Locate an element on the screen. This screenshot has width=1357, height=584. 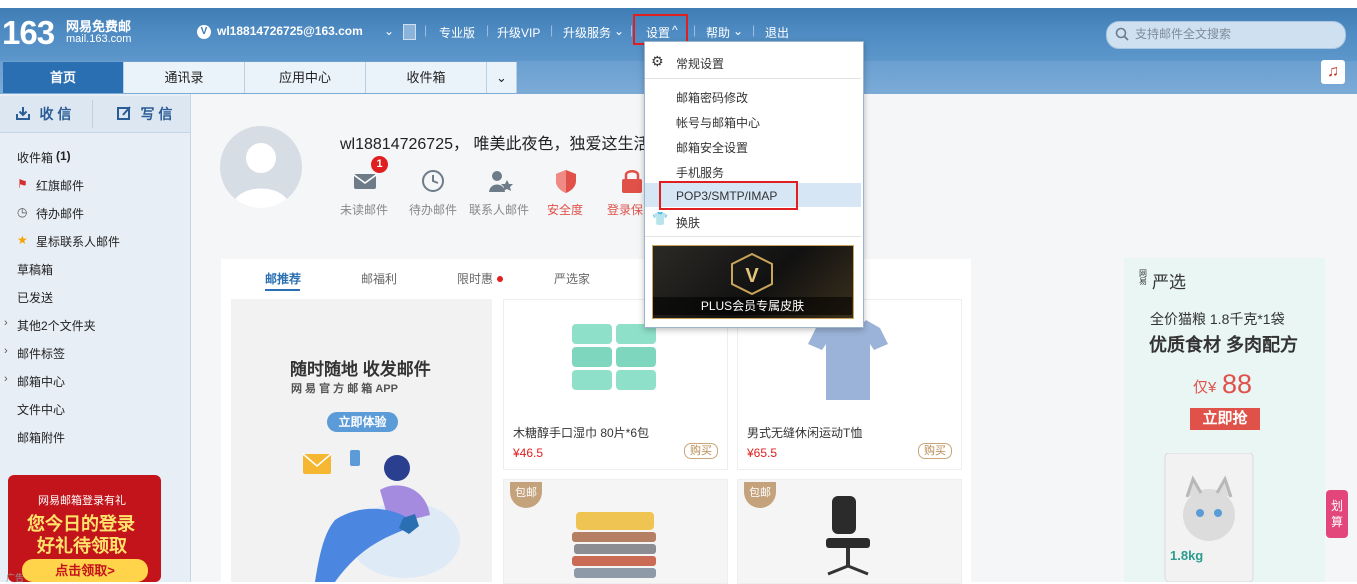
try-now-button: 立即体验 is located at coordinates (362, 422).